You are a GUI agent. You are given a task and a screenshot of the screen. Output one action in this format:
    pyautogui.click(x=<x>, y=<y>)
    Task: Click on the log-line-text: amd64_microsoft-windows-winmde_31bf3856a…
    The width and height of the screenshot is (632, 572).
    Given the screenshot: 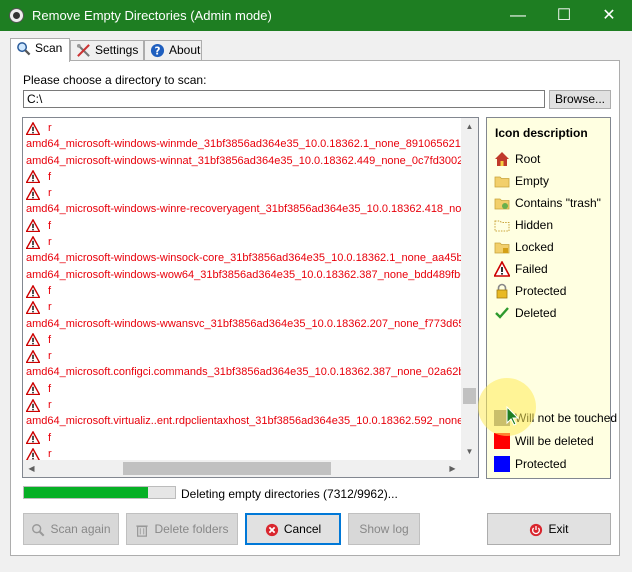 What is the action you would take?
    pyautogui.click(x=244, y=144)
    